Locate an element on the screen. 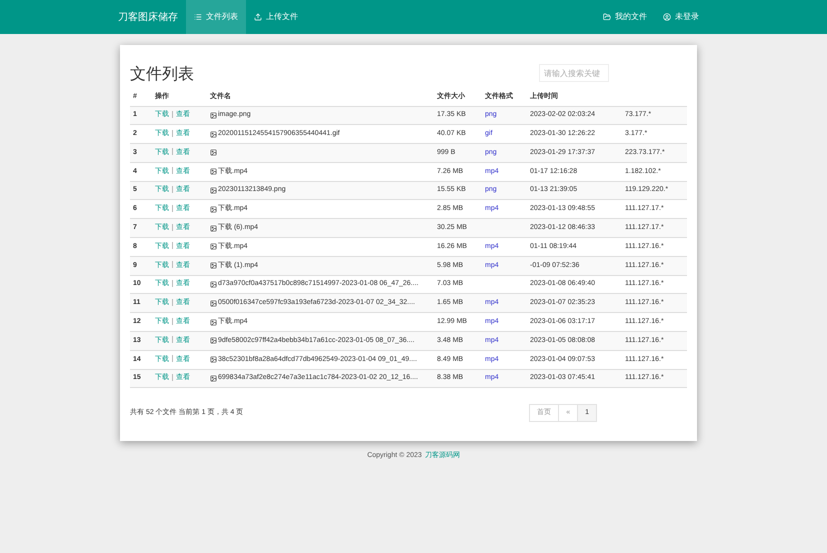 This screenshot has height=553, width=827. list-icon is located at coordinates (198, 17).